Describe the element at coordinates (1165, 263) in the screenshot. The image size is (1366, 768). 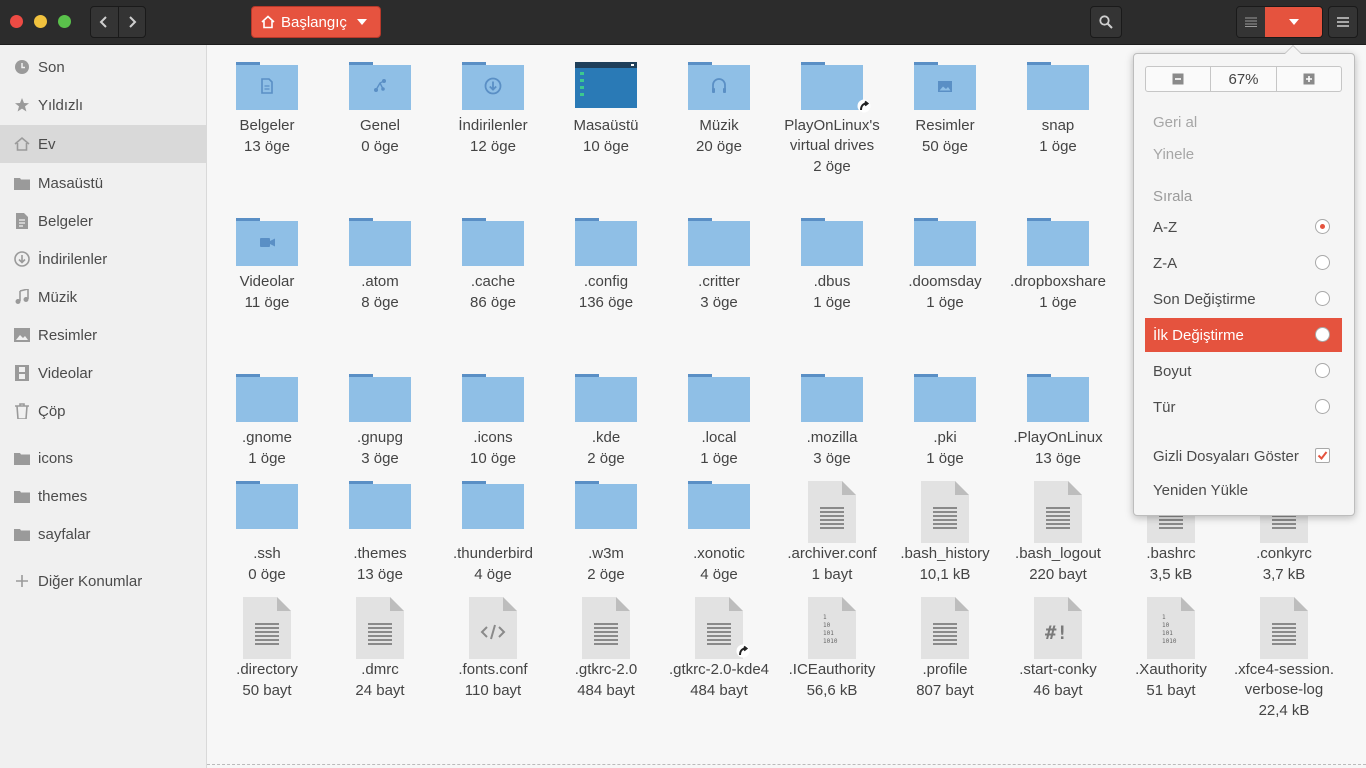
I see `sort-option-label: Z-A` at that location.